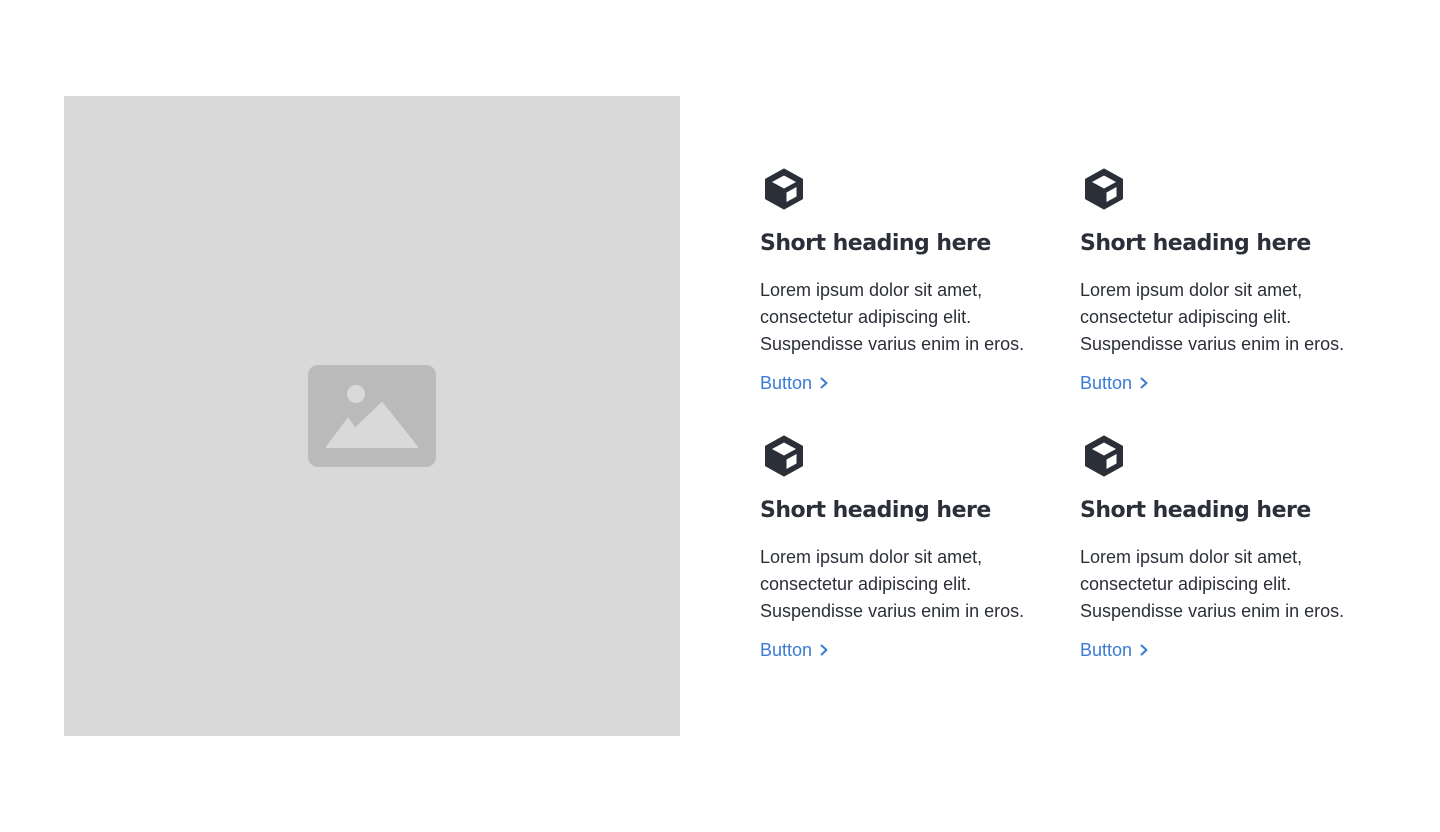  I want to click on image-icon, so click(372, 416).